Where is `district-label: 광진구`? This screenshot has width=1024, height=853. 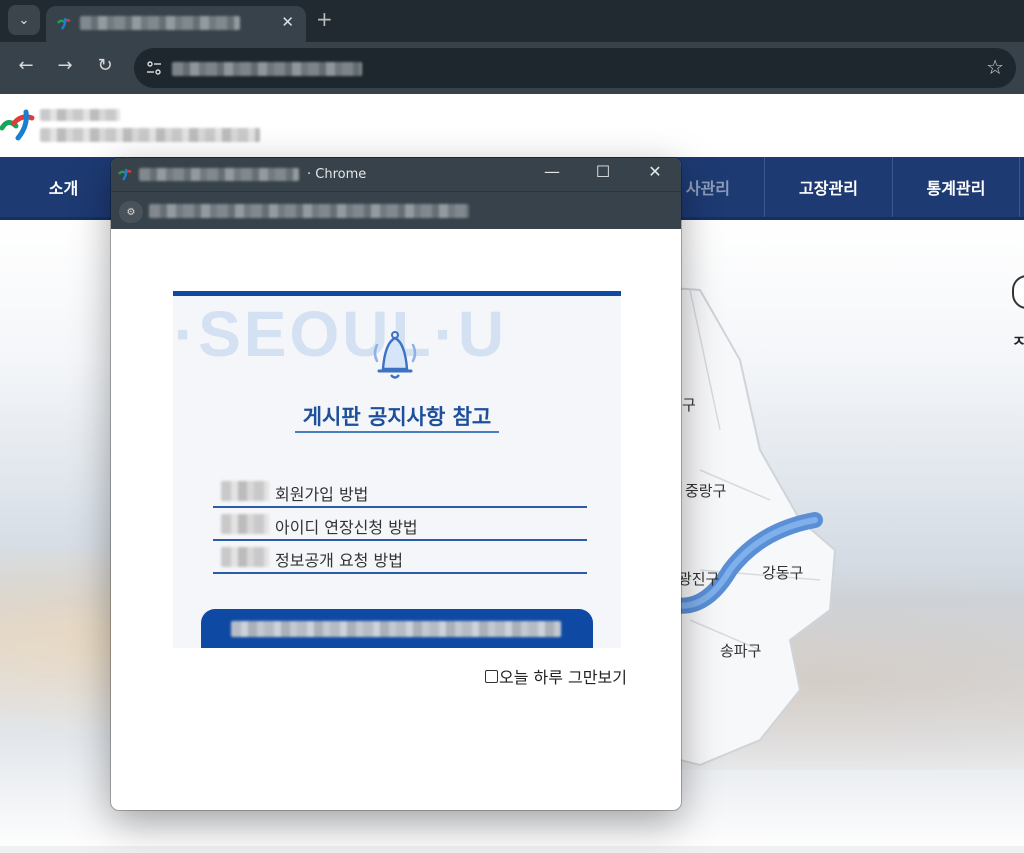
district-label: 광진구 is located at coordinates (698, 578).